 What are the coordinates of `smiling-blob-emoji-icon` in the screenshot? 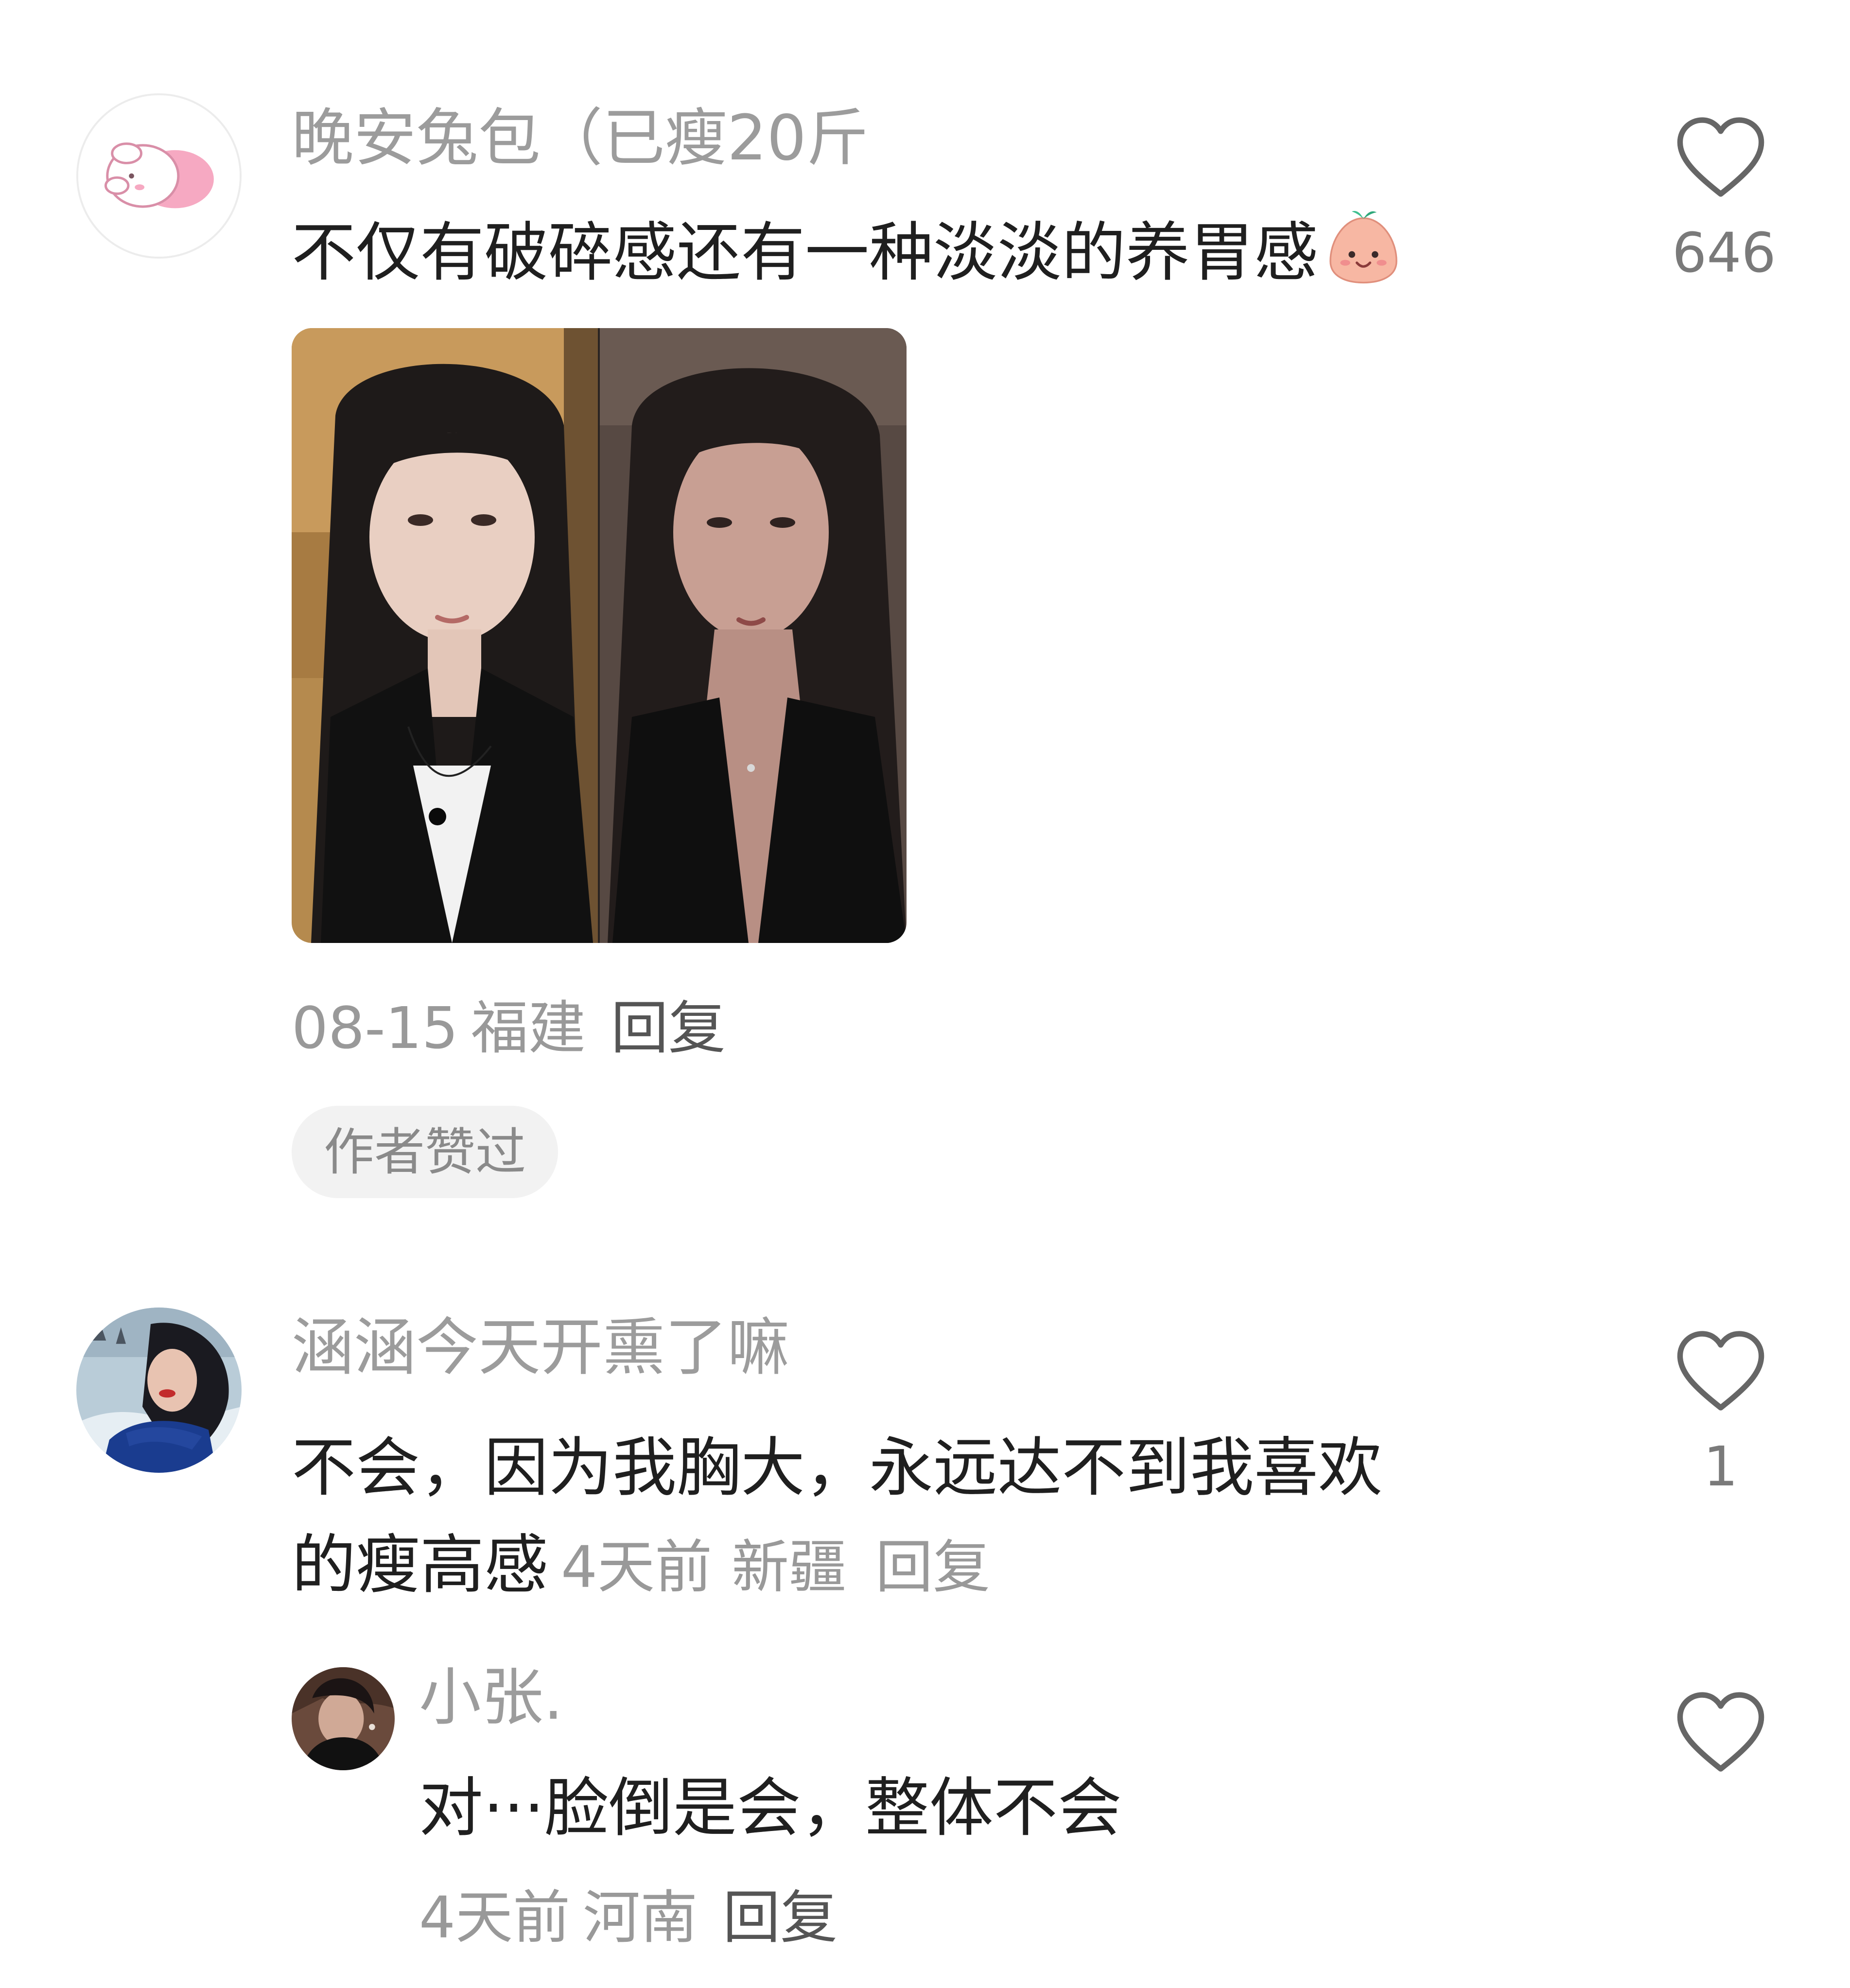 It's located at (1363, 248).